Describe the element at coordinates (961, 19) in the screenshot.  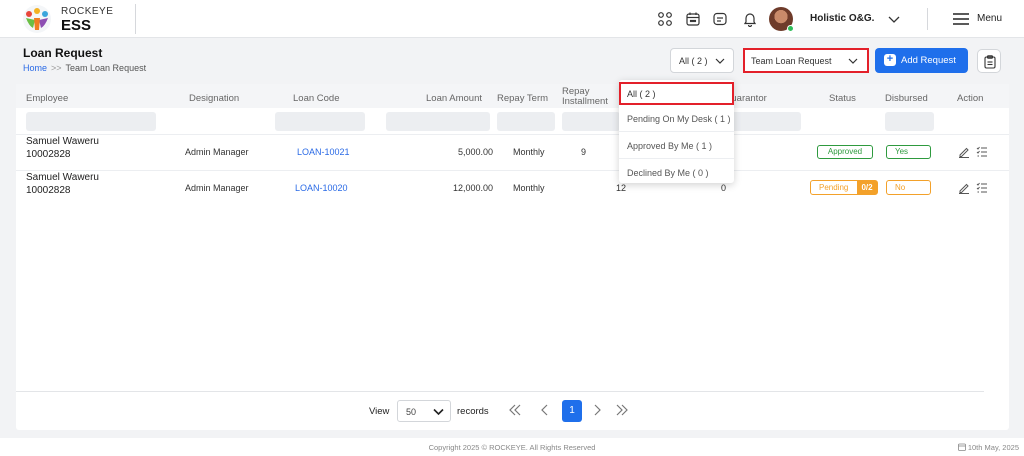
I see `hamburger-menu-icon` at that location.